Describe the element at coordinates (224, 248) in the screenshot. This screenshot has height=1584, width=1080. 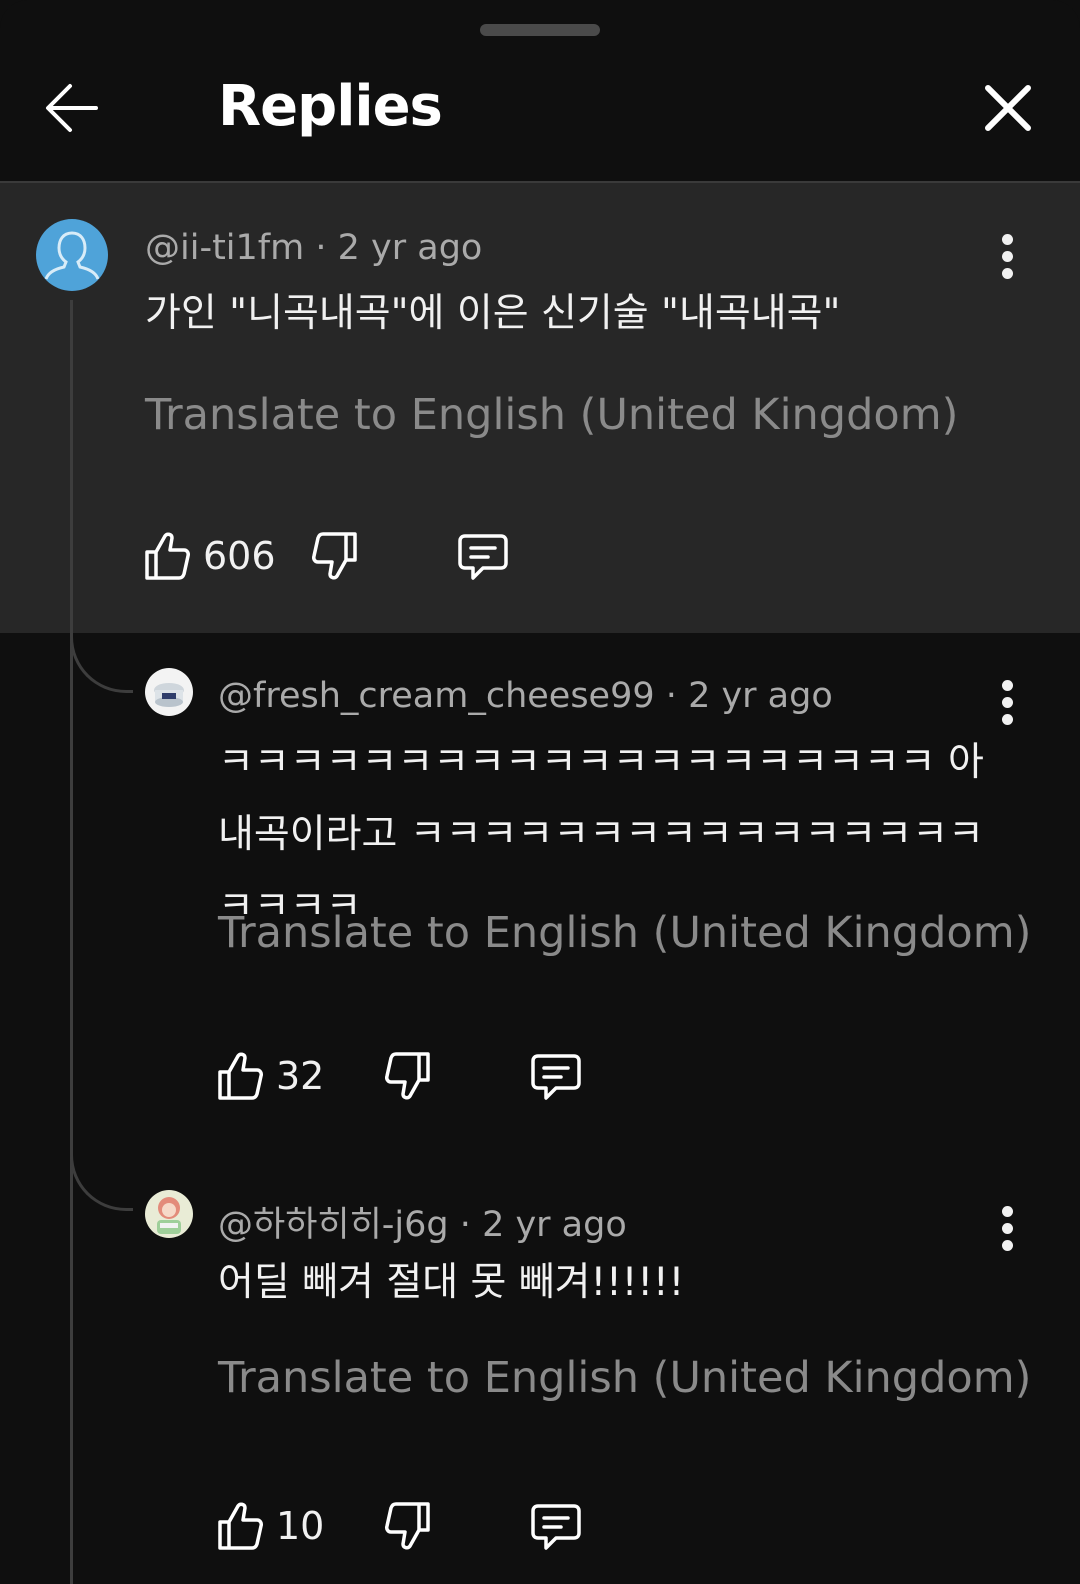
I see `author-name: @ii-ti1fm` at that location.